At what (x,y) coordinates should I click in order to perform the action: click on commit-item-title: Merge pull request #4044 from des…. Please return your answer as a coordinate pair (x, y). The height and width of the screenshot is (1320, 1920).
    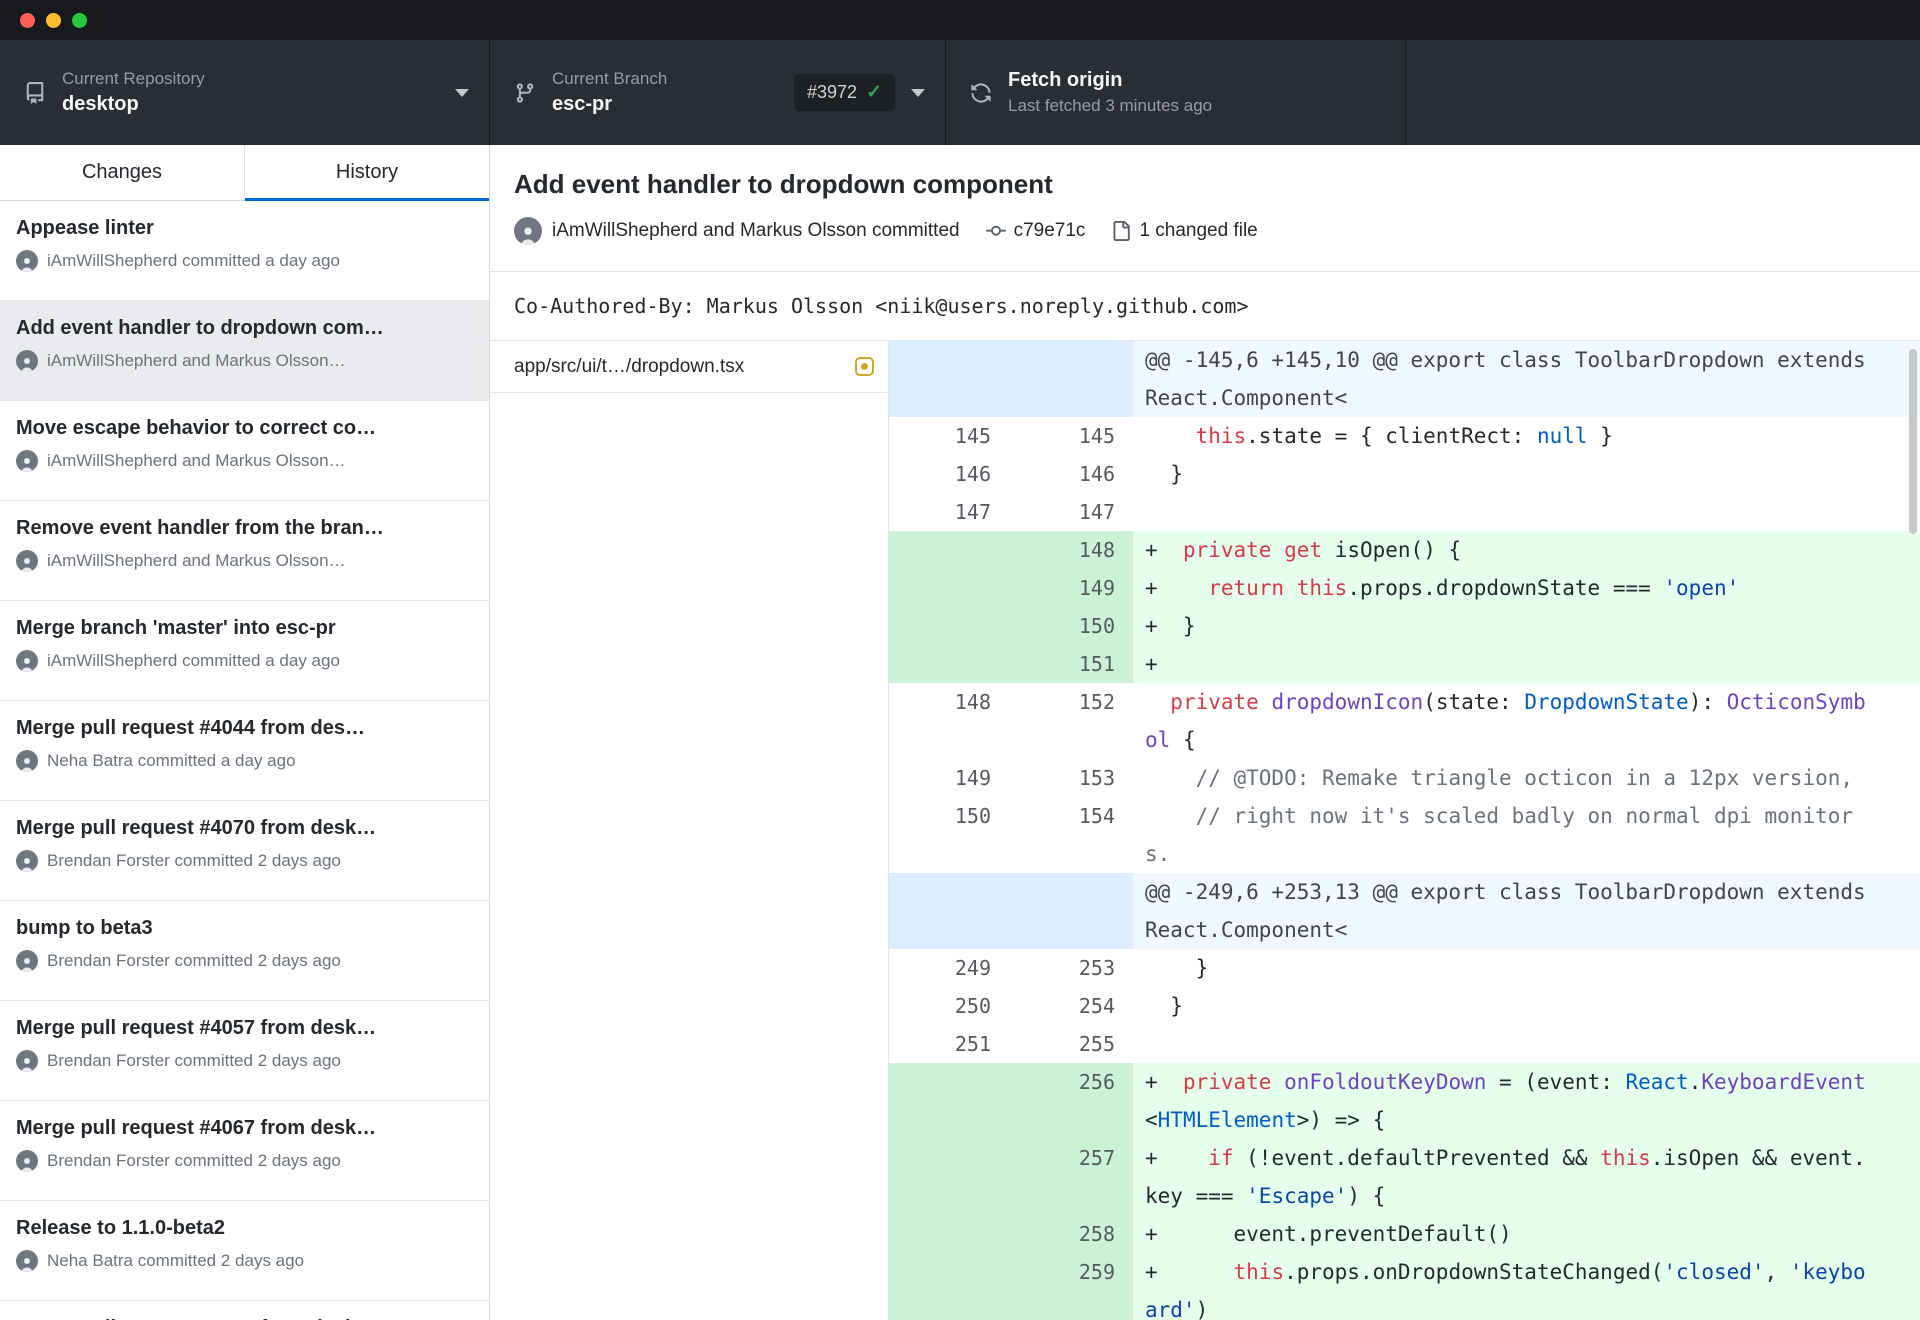
    Looking at the image, I should click on (191, 728).